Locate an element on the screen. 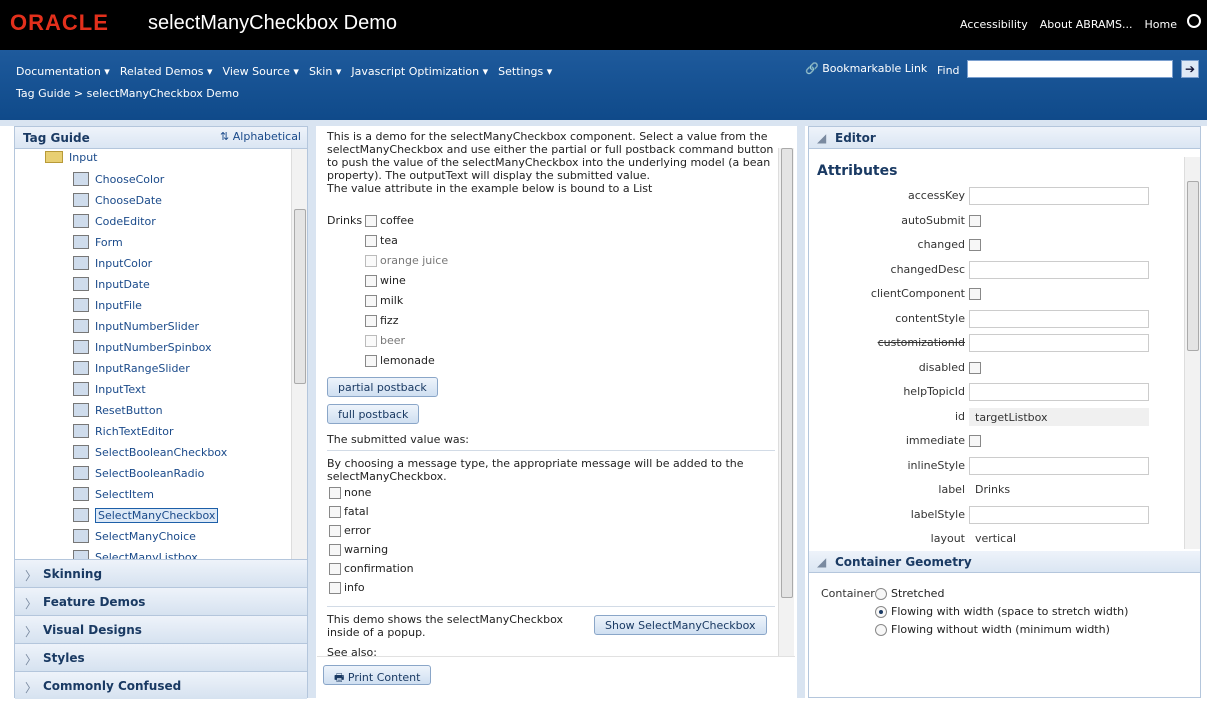  menu-view-source: View Source ▾ is located at coordinates (261, 71).